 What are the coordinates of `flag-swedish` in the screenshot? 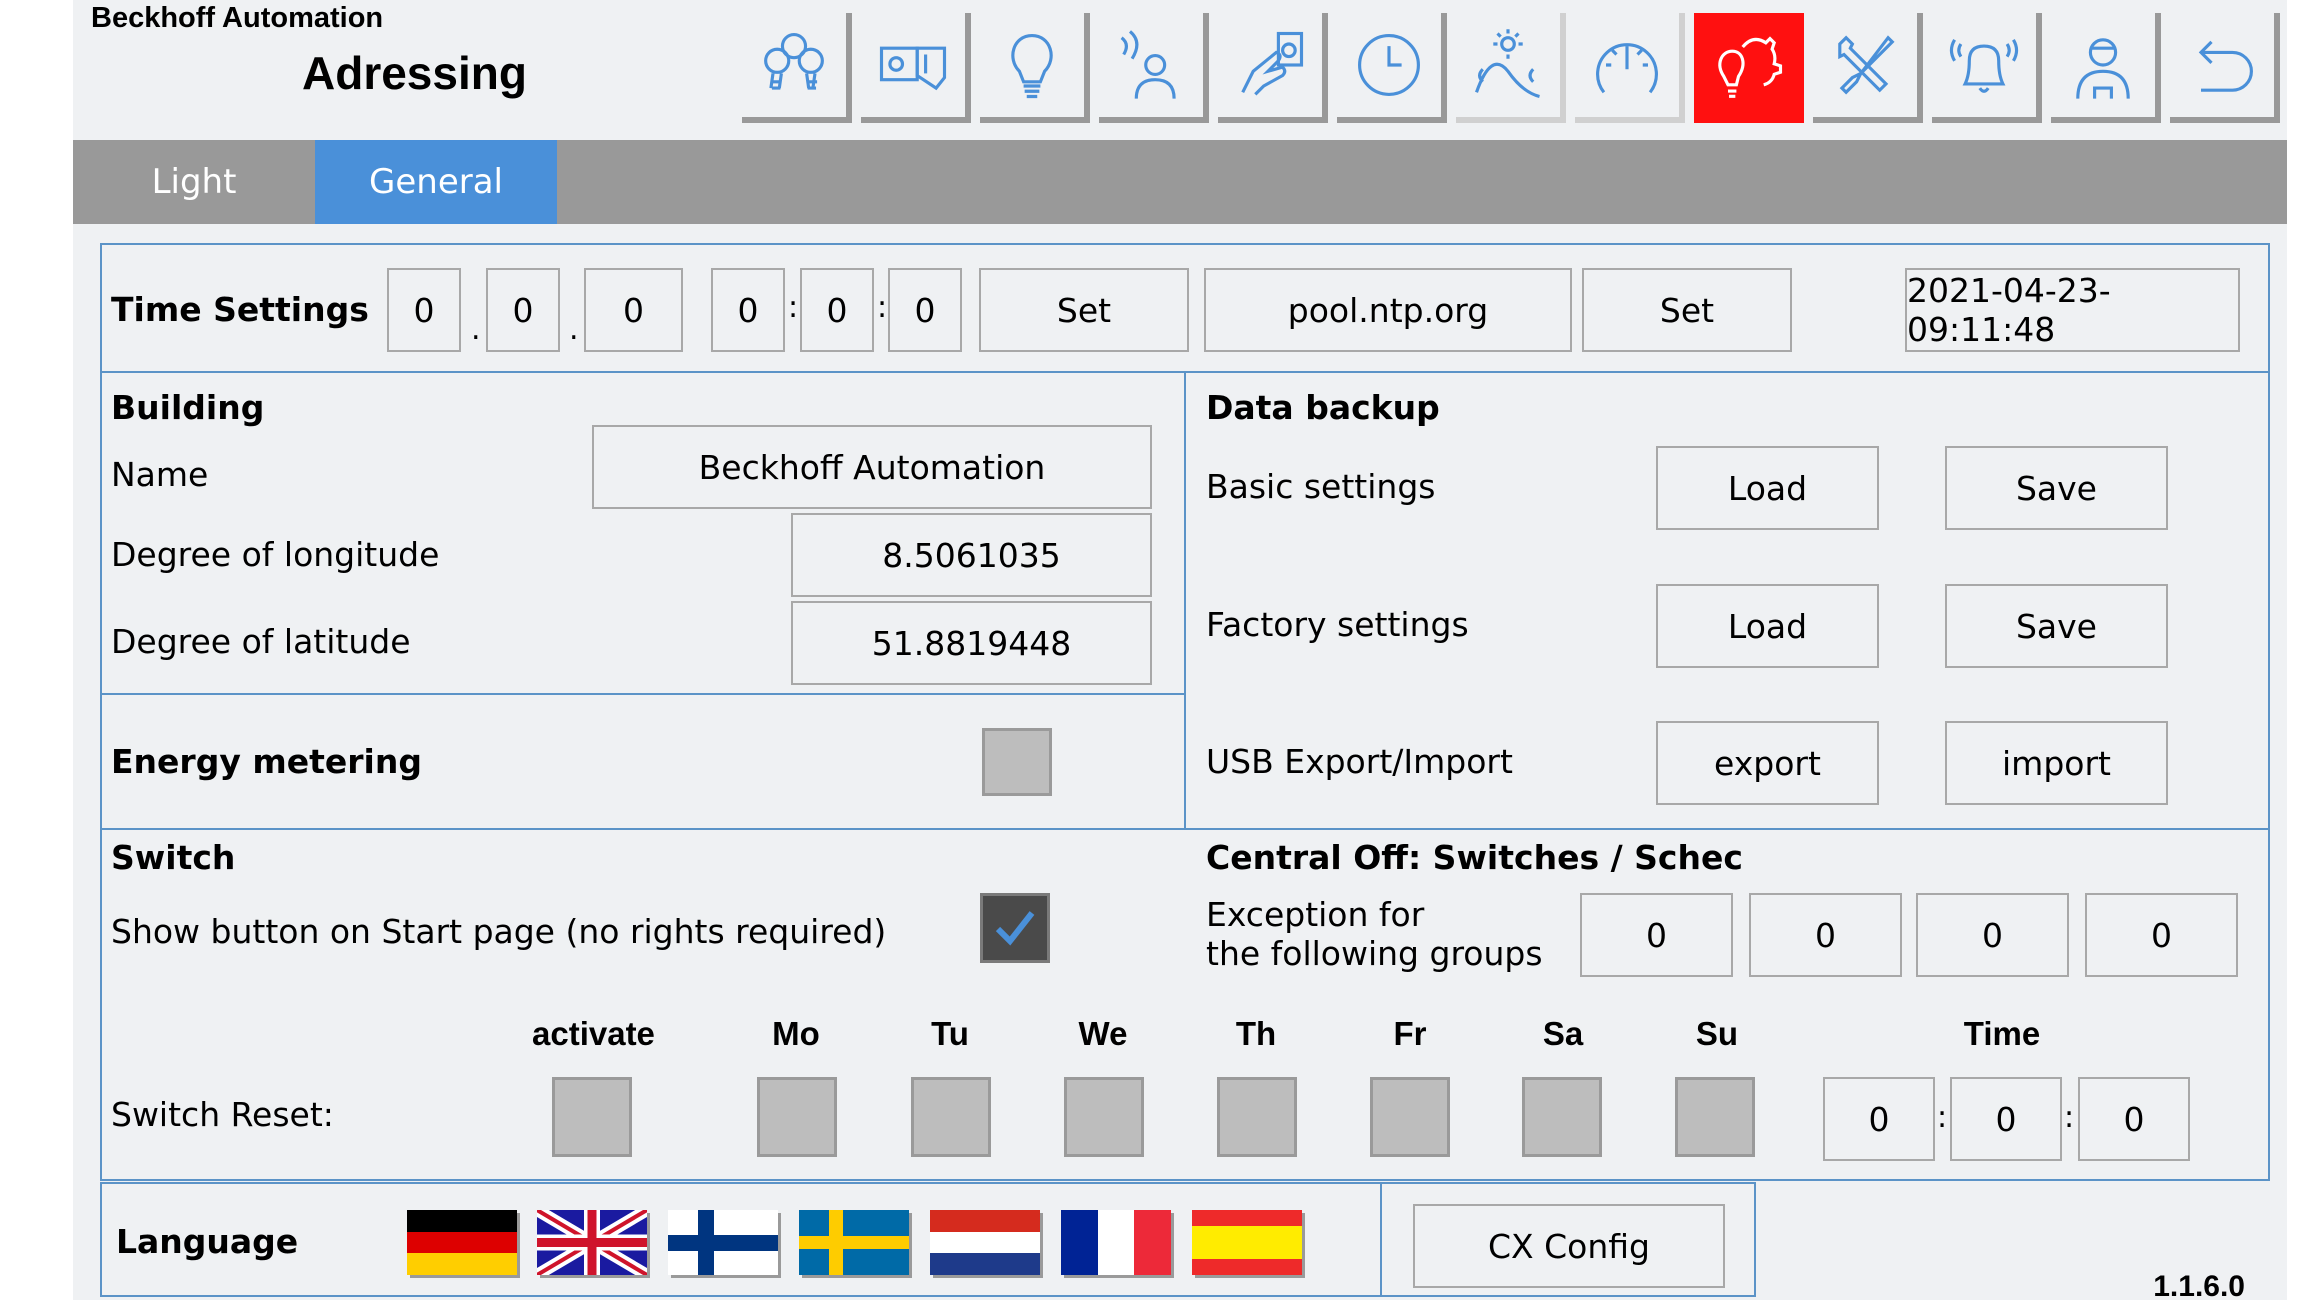 It's located at (854, 1242).